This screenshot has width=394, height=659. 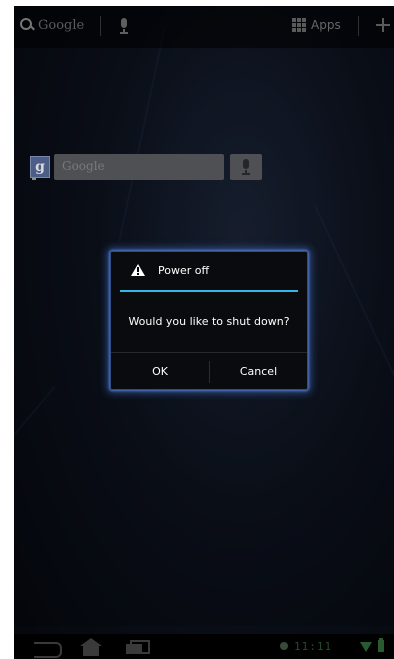 What do you see at coordinates (91, 647) in the screenshot?
I see `home-icon` at bounding box center [91, 647].